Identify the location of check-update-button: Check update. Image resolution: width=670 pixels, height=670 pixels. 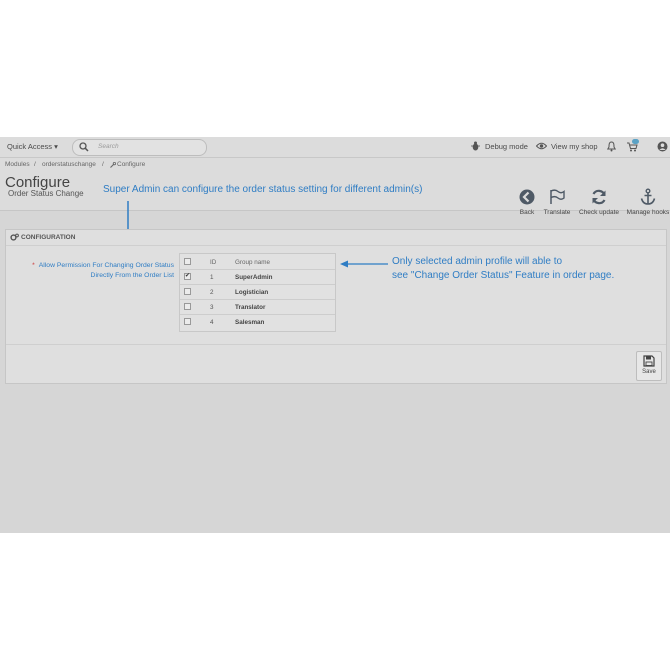
(599, 207).